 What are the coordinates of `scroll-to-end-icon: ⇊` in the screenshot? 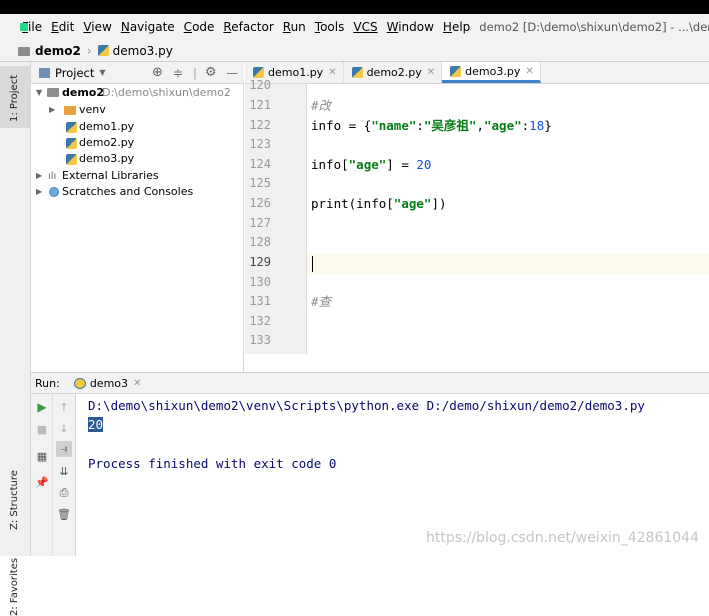 It's located at (64, 471).